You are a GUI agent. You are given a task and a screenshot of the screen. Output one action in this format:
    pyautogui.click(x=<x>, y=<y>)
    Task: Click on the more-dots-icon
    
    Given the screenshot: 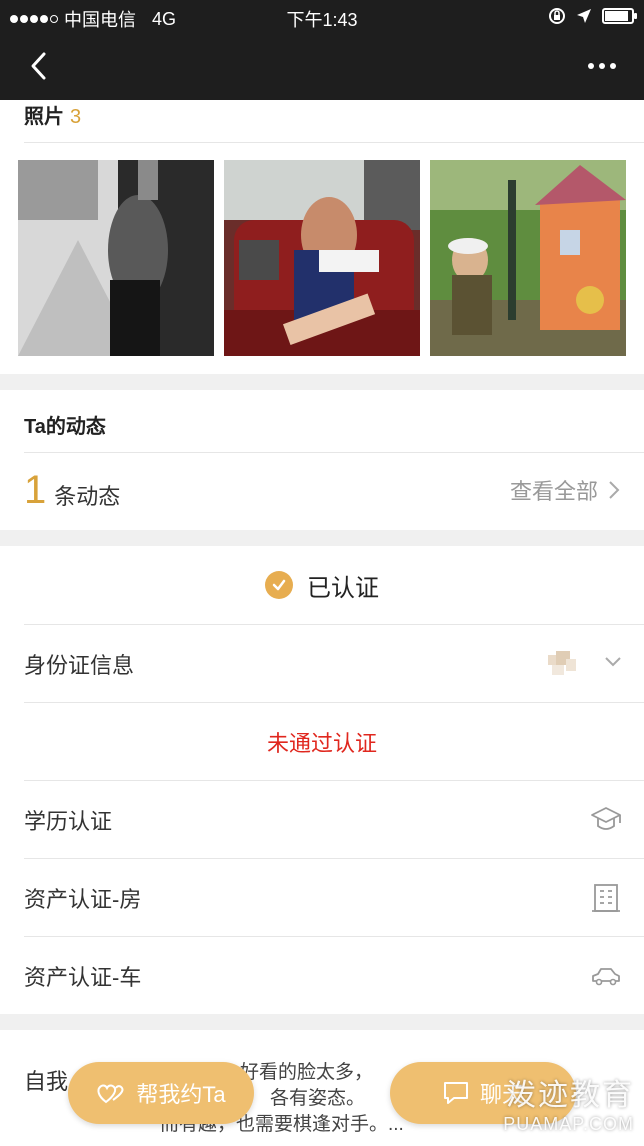 What is the action you would take?
    pyautogui.click(x=591, y=66)
    